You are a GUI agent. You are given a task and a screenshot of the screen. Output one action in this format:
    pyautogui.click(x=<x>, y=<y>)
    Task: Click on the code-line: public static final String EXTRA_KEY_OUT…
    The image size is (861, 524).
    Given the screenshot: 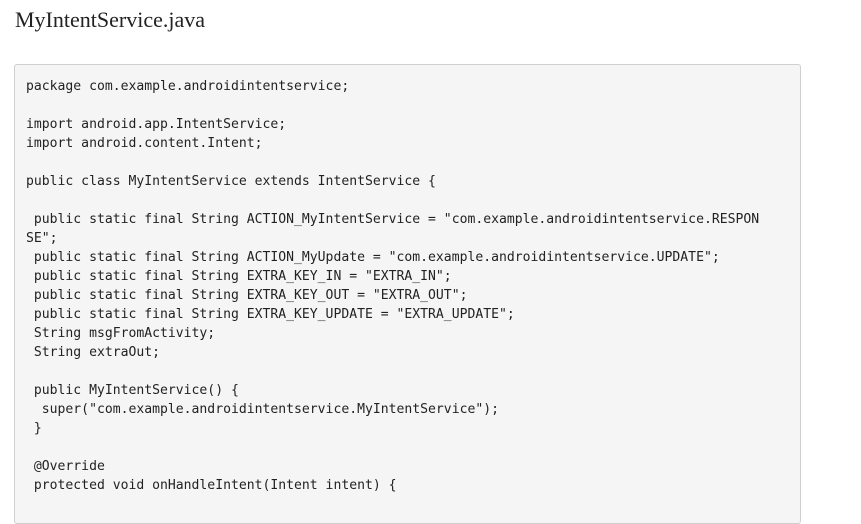 What is the action you would take?
    pyautogui.click(x=247, y=295)
    